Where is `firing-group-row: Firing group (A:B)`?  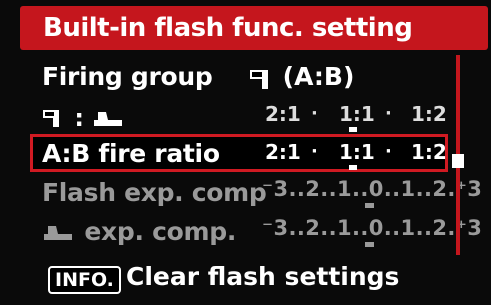 firing-group-row: Firing group (A:B) is located at coordinates (237, 77).